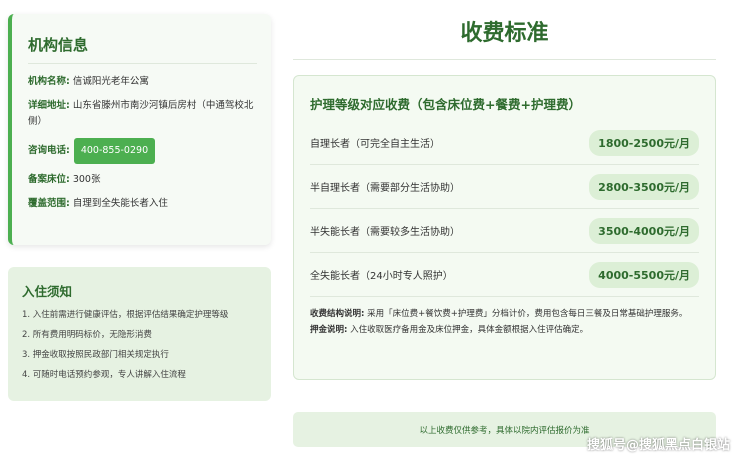  What do you see at coordinates (86, 179) in the screenshot?
I see `org-beds-value: 300张` at bounding box center [86, 179].